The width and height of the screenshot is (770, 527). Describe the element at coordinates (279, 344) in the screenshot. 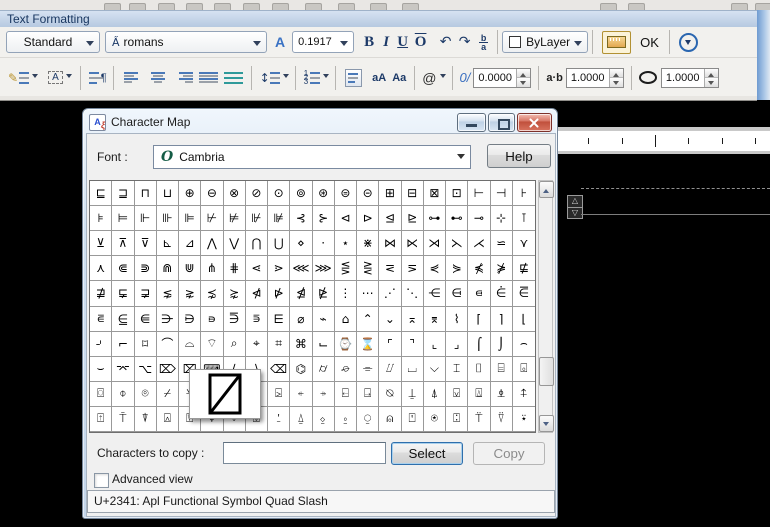

I see `char-cell: ⌗` at that location.